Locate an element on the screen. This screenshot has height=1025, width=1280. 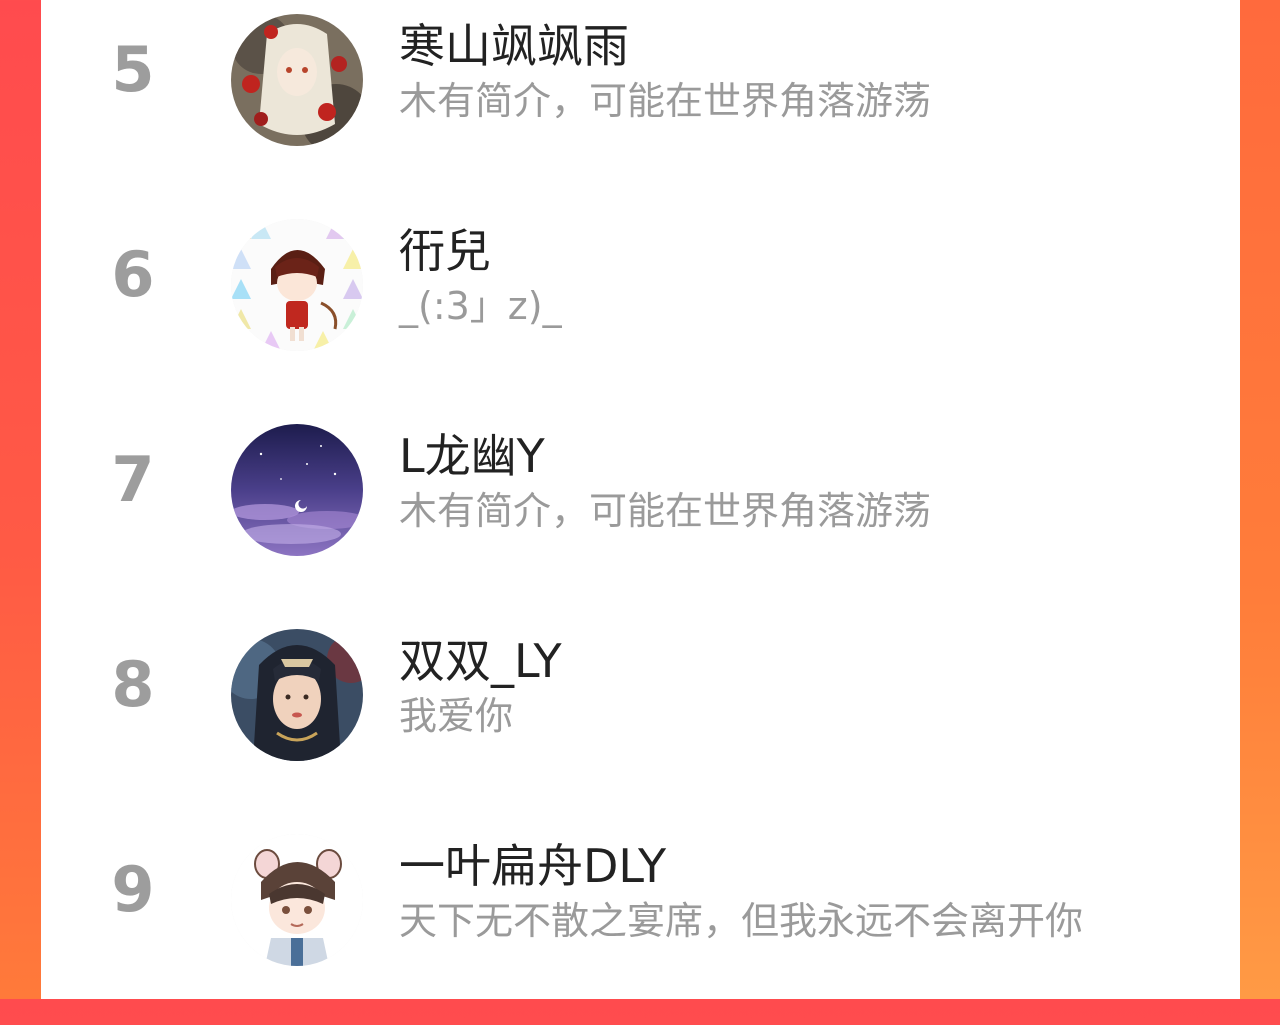
rank-number: 8 is located at coordinates (133, 684).